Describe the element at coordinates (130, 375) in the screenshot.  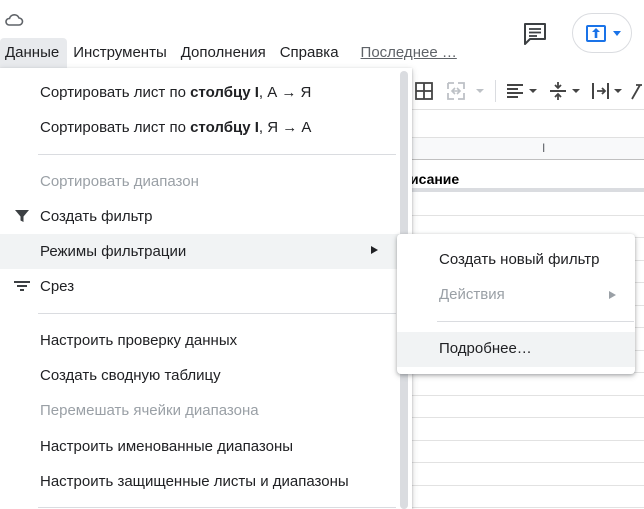
I see `menu-item-label: Создать сводную таблицу` at that location.